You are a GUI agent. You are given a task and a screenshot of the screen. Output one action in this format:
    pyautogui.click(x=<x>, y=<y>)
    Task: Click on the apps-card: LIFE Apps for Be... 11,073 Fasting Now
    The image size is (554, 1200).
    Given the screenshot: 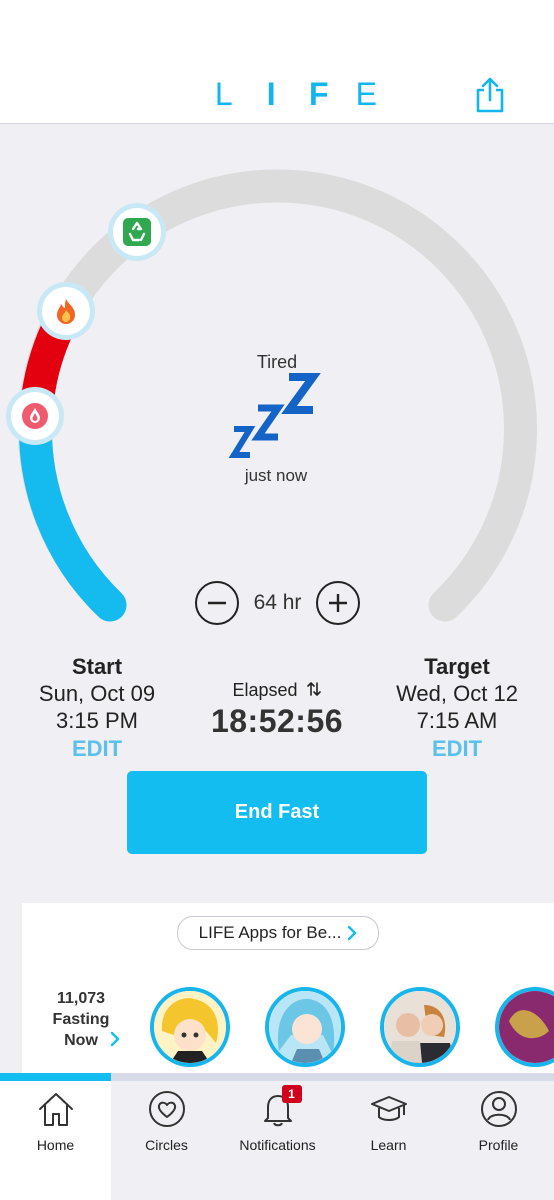 What is the action you would take?
    pyautogui.click(x=288, y=988)
    